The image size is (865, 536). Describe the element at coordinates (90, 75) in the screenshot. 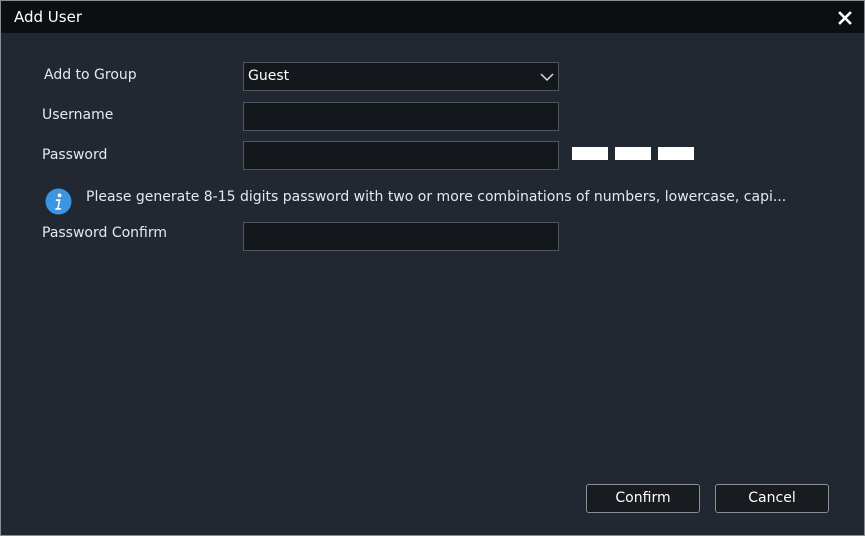

I see `group-label: Add to Group` at that location.